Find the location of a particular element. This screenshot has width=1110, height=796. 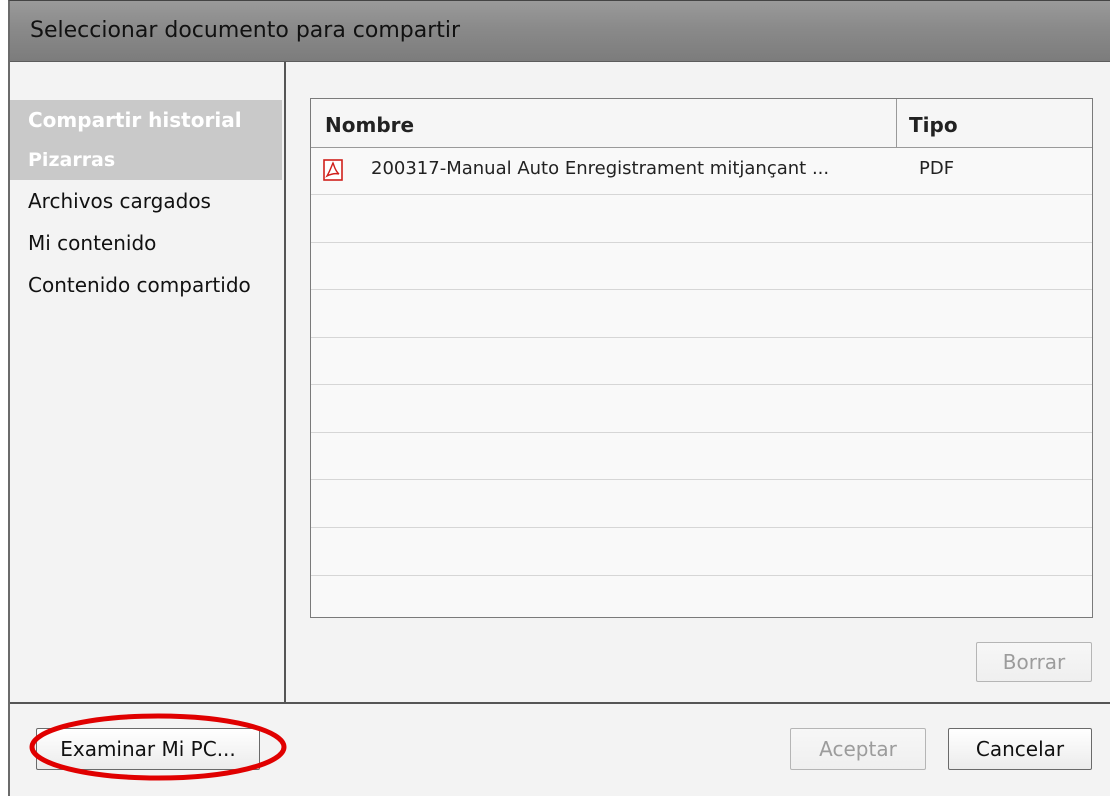

row-type: PDF is located at coordinates (937, 168).